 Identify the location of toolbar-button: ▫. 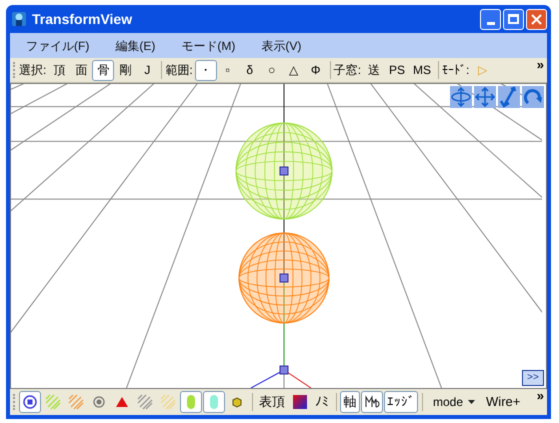
(227, 70).